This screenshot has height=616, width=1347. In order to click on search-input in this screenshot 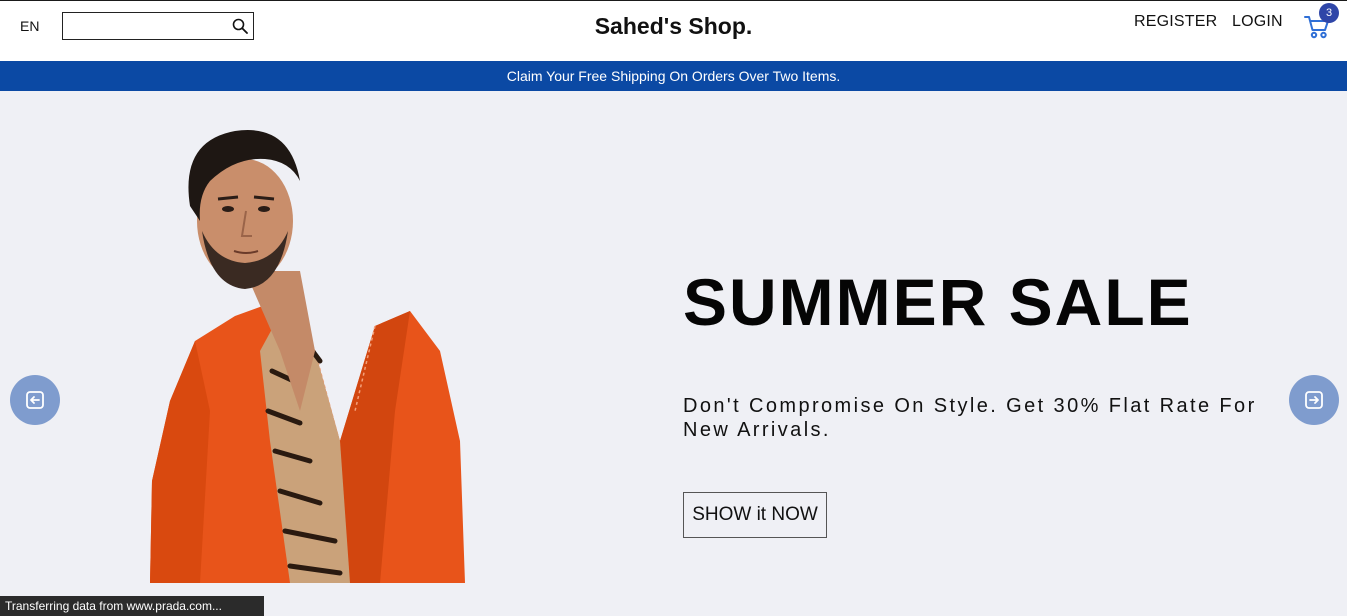, I will do `click(145, 26)`.